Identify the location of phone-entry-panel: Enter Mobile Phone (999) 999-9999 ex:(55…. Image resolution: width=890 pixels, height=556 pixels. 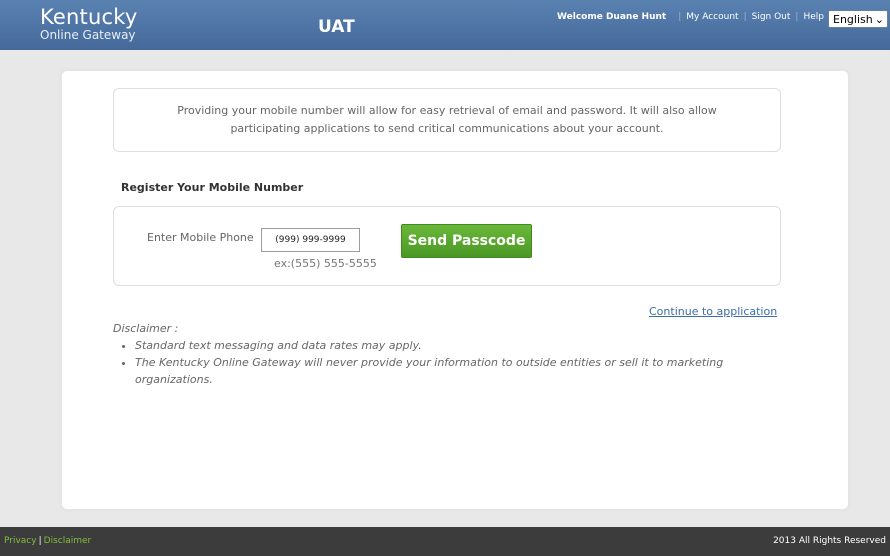
(447, 246).